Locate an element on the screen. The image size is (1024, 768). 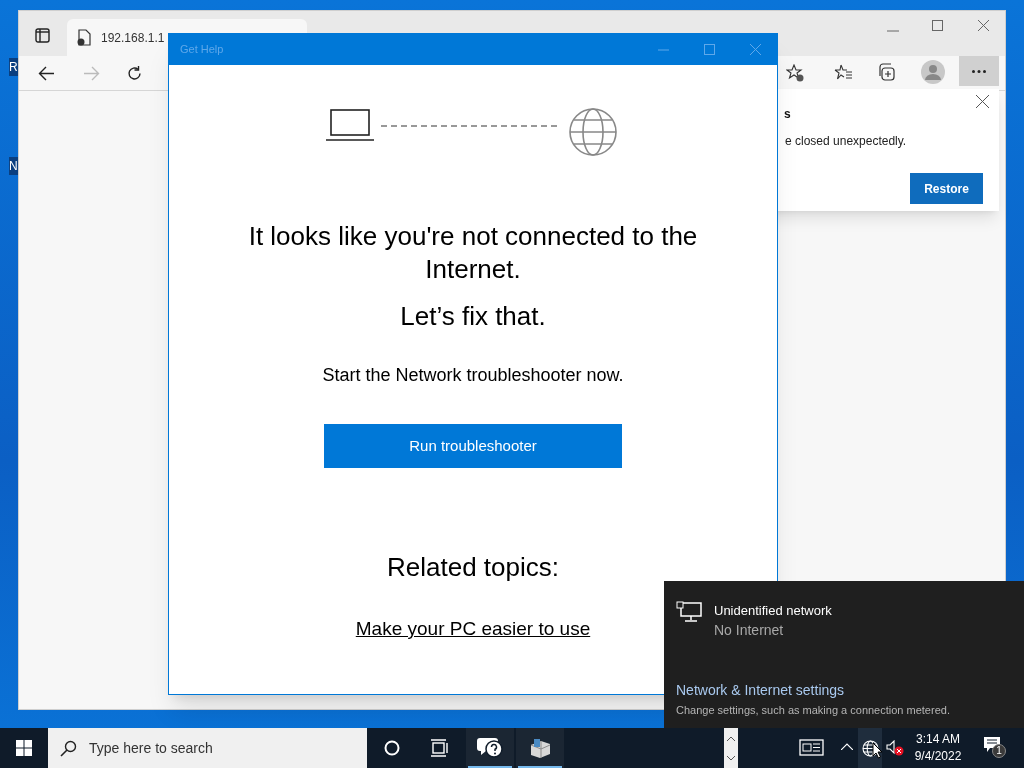
desktop-icon-label: N is located at coordinates (13, 166).